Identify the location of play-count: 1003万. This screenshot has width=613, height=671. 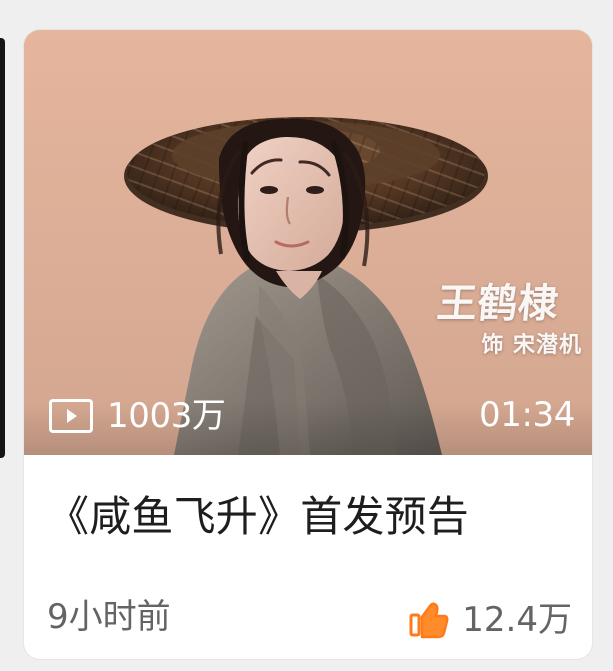
(166, 416).